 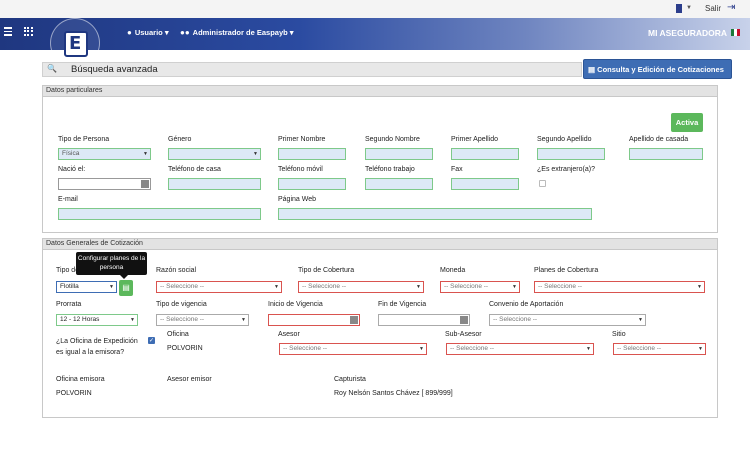 What do you see at coordinates (731, 8) in the screenshot?
I see `exit-icon: ⇥` at bounding box center [731, 8].